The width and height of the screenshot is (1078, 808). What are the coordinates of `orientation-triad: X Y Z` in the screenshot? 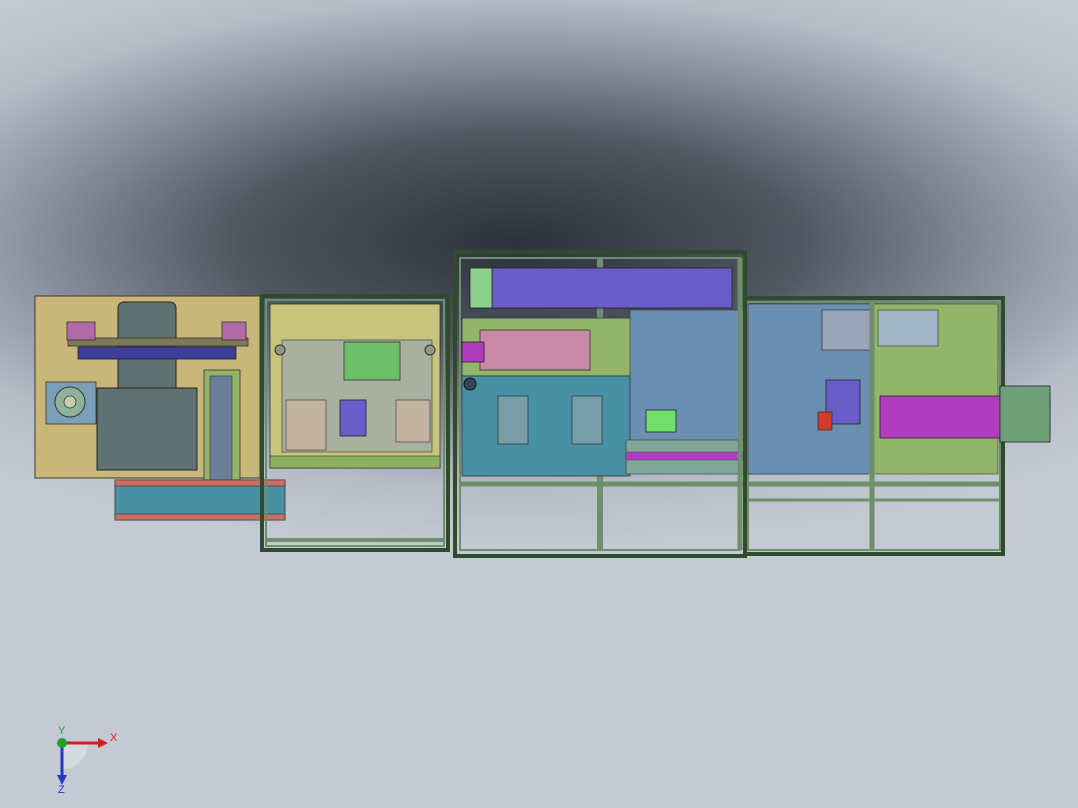 It's located at (85, 760).